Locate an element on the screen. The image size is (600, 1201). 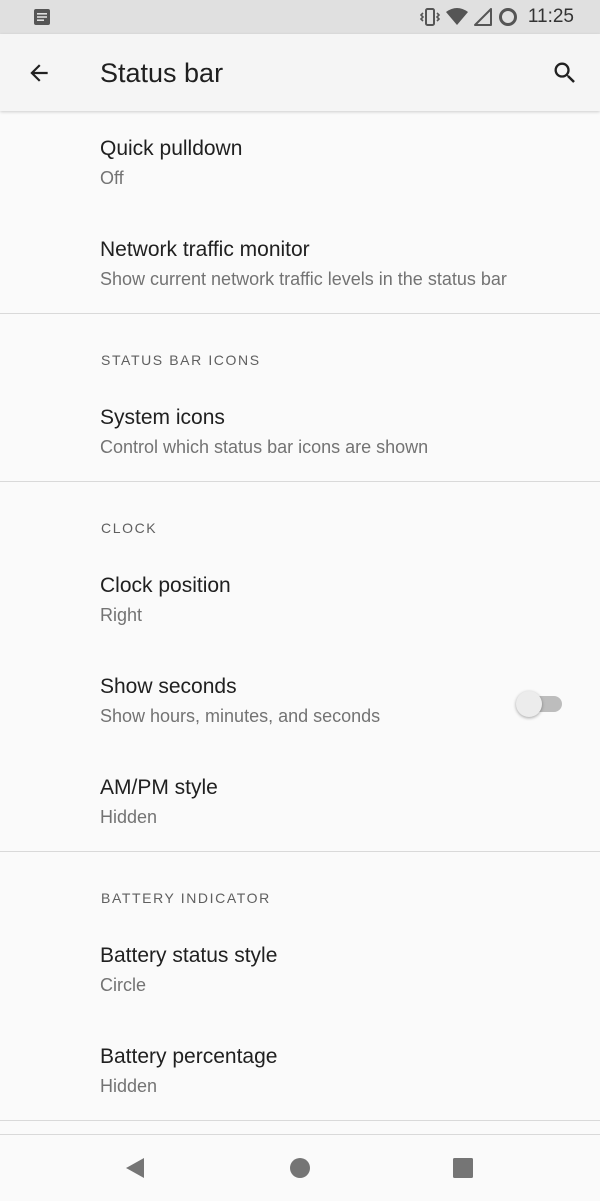
system-status-bar: 11:25 is located at coordinates (300, 17).